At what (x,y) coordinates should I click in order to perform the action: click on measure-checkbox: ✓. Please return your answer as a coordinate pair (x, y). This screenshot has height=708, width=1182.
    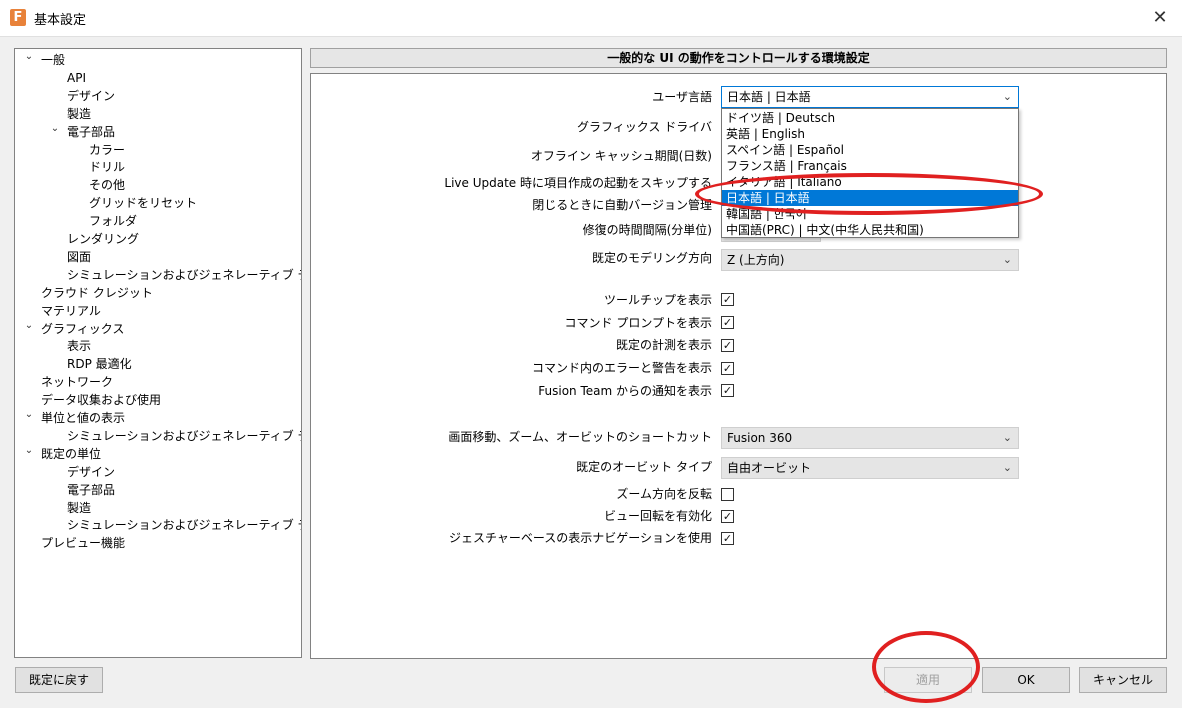
    Looking at the image, I should click on (727, 345).